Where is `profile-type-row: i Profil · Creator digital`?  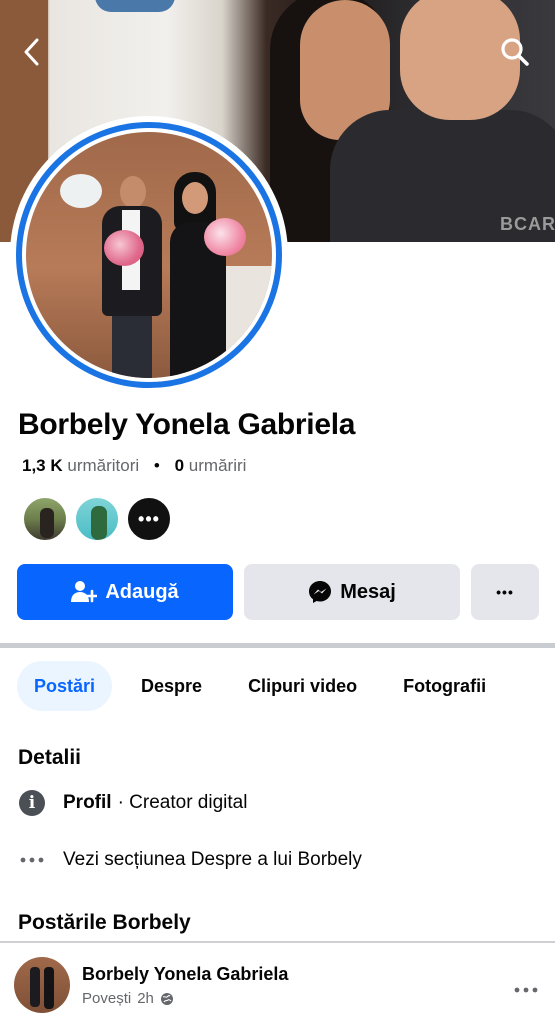
profile-type-row: i Profil · Creator digital is located at coordinates (132, 803).